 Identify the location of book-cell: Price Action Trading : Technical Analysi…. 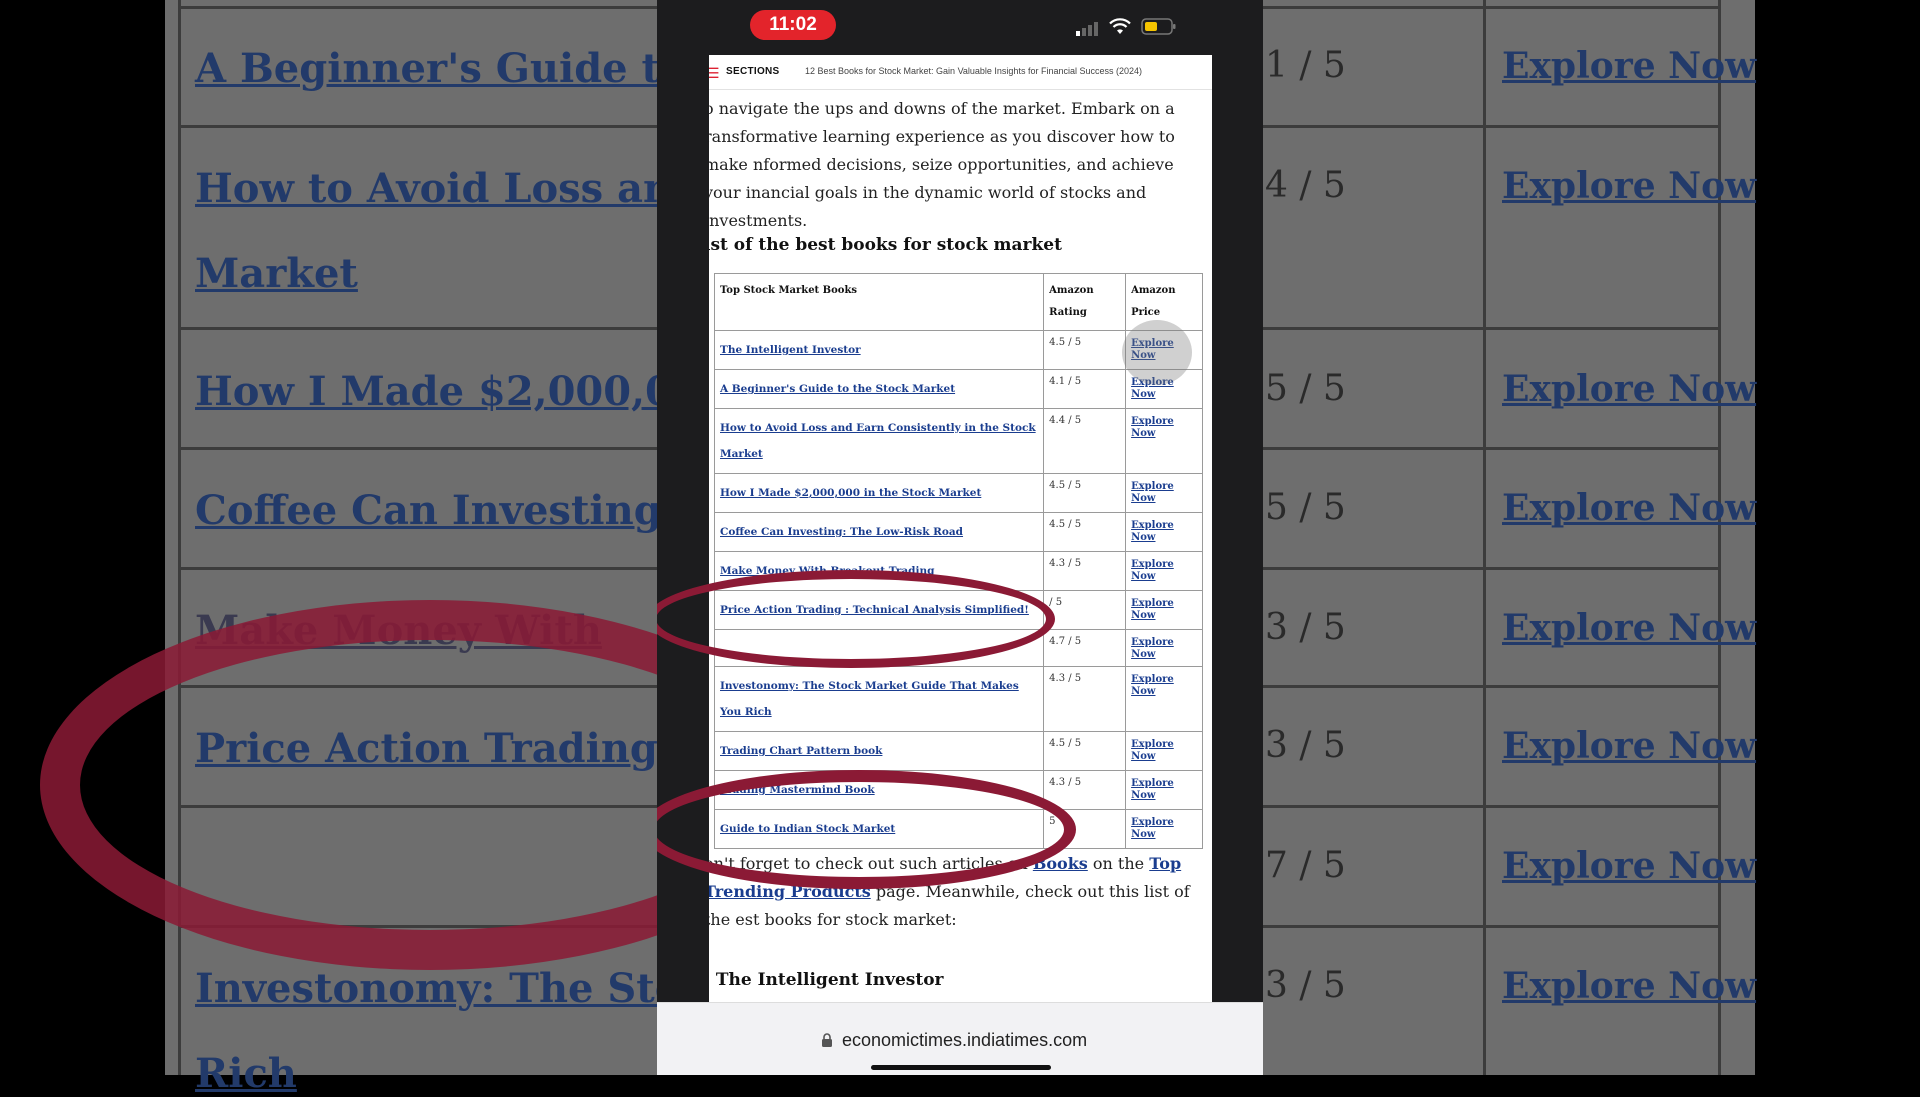
(879, 610).